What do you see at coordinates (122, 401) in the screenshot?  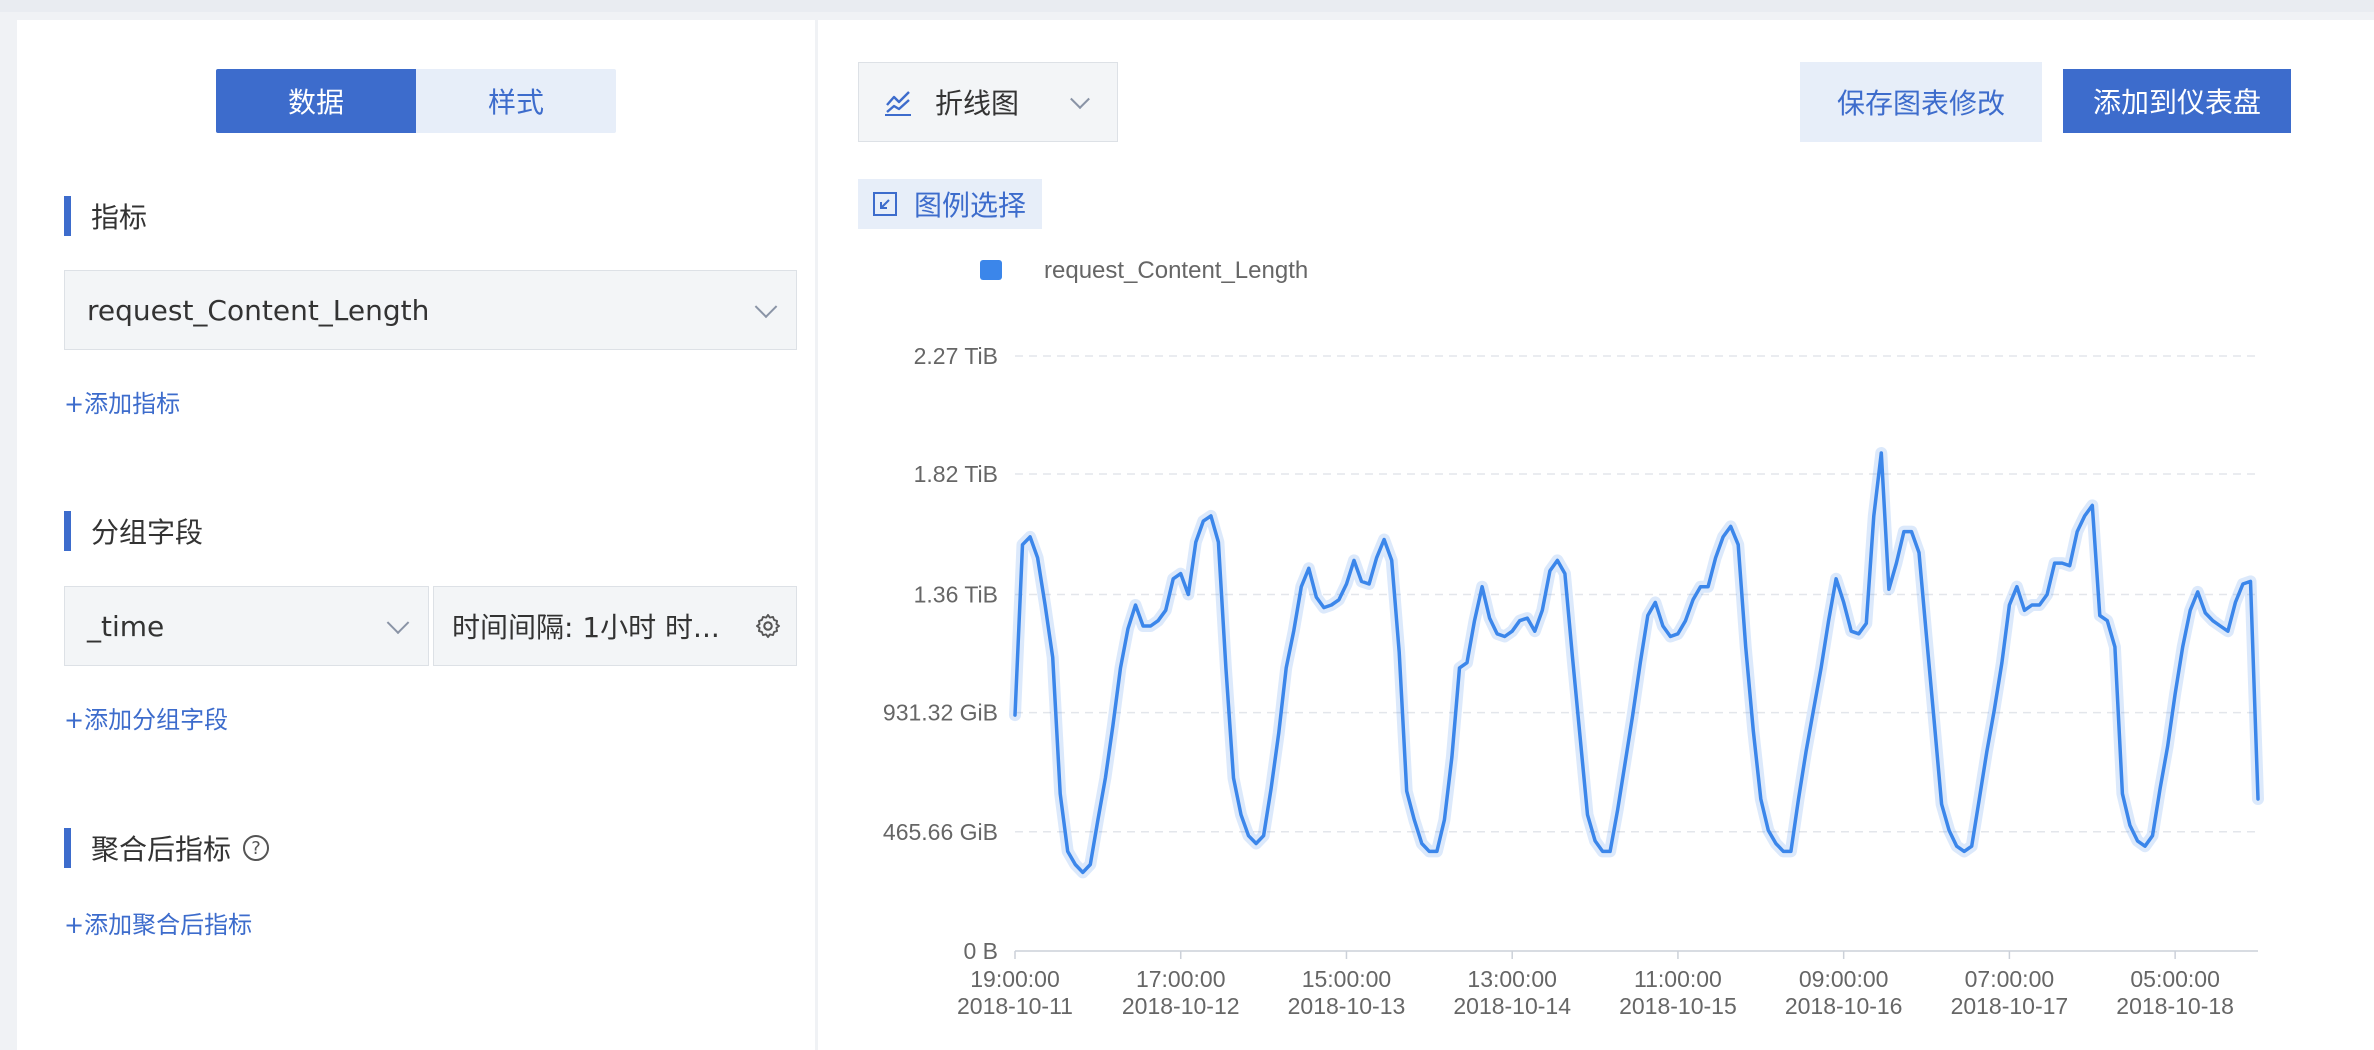 I see `add-metric-link: +添加指标` at bounding box center [122, 401].